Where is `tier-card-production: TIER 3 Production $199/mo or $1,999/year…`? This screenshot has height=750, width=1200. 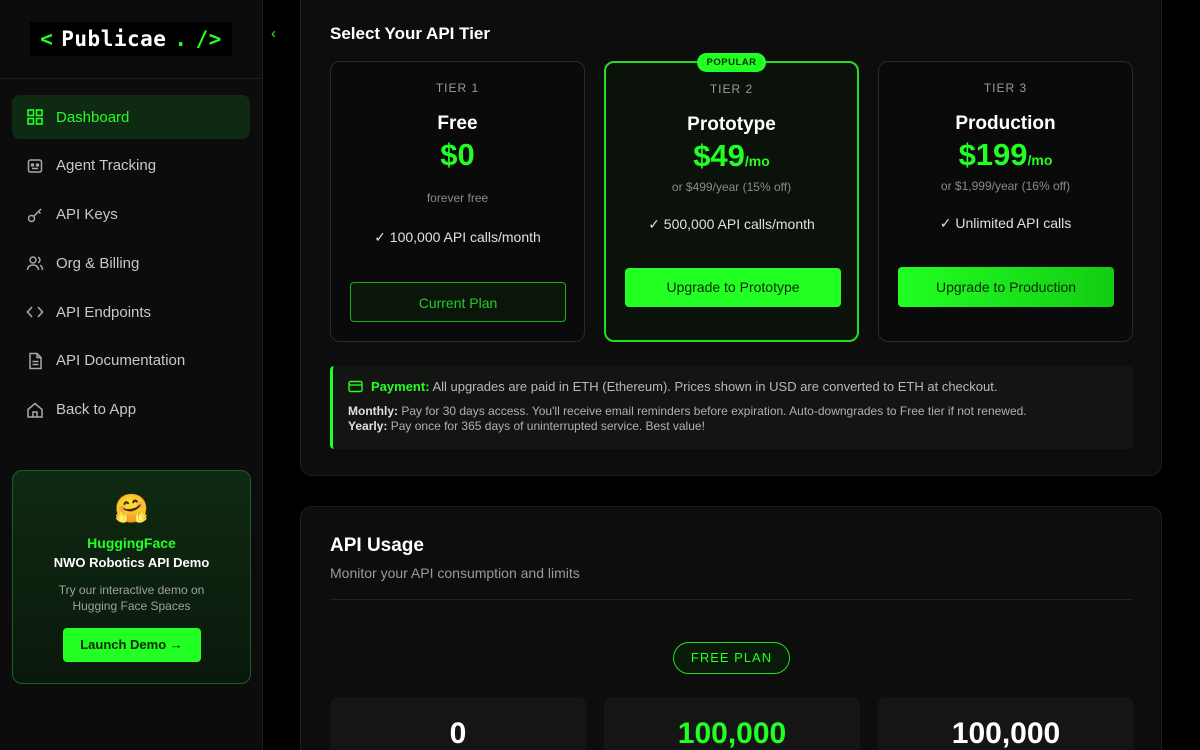 tier-card-production: TIER 3 Production $199/mo or $1,999/year… is located at coordinates (1005, 201).